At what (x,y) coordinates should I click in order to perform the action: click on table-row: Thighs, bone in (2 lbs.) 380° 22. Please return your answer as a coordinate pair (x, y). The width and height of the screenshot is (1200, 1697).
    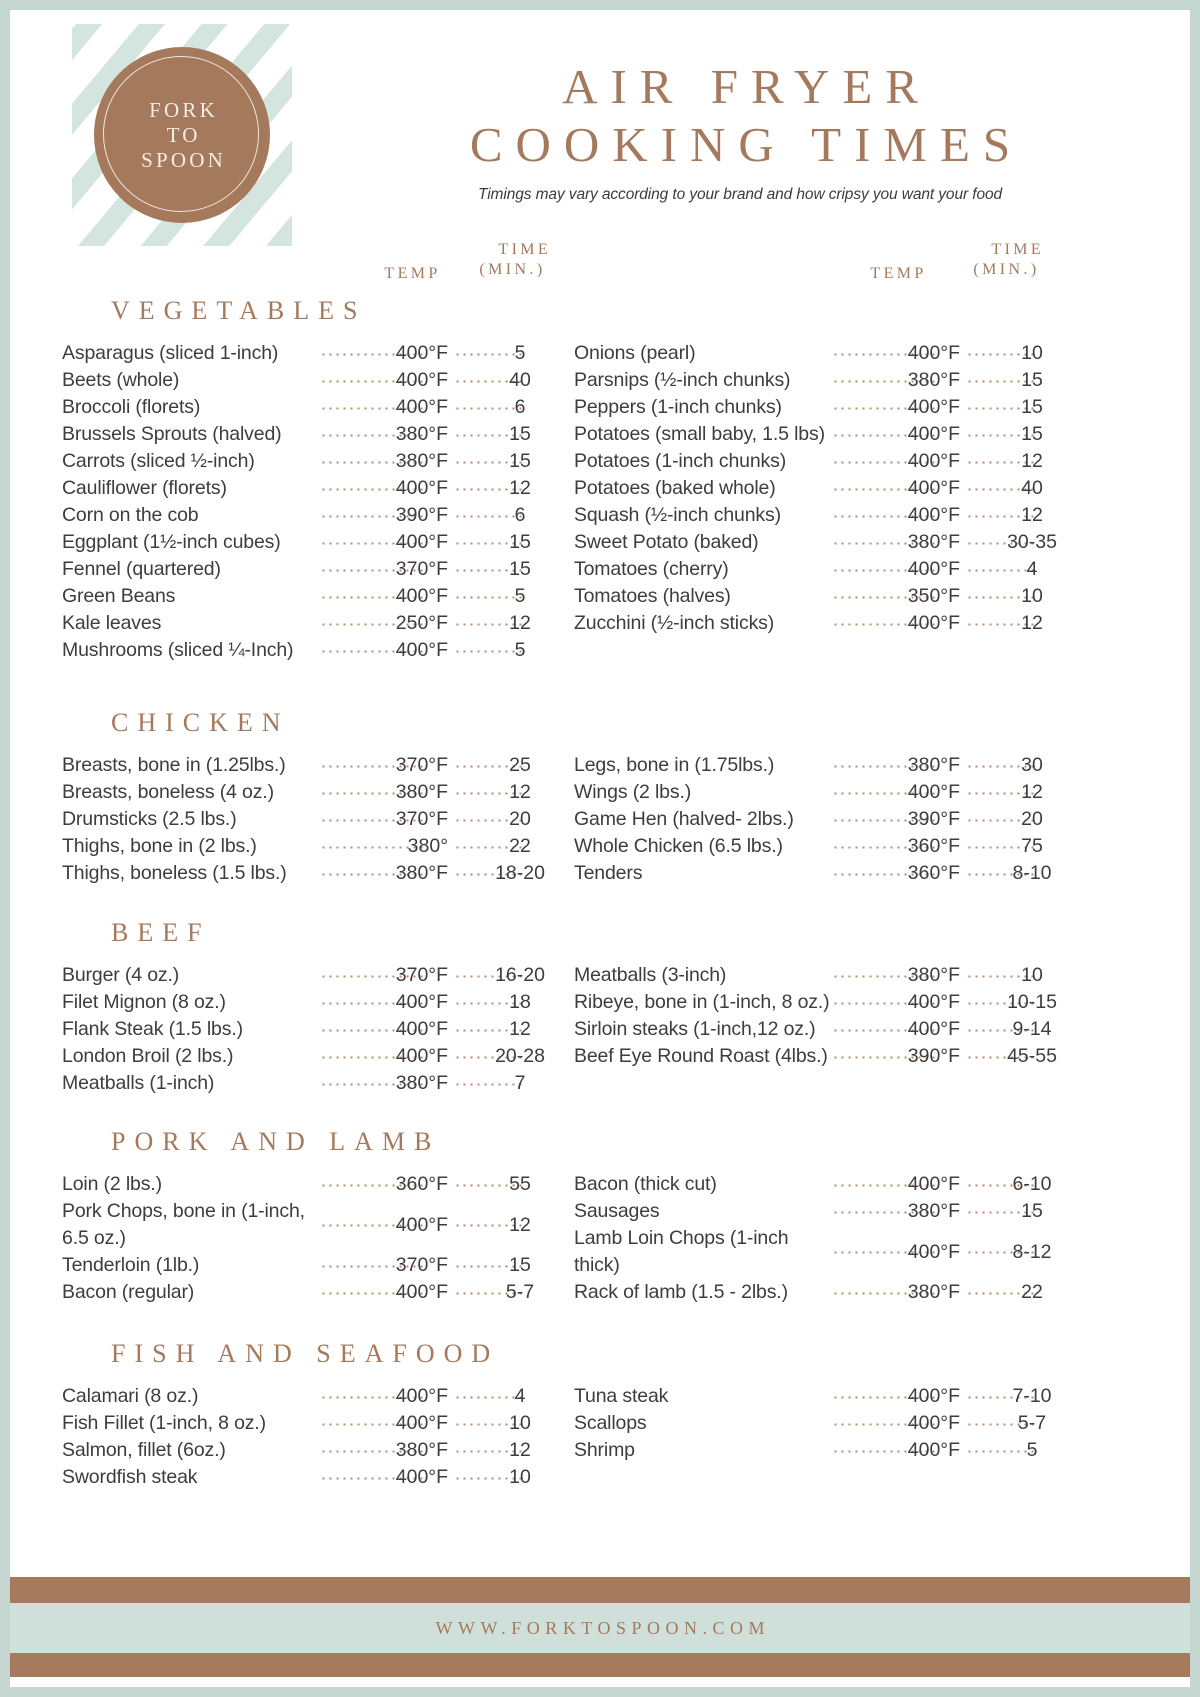
    Looking at the image, I should click on (317, 846).